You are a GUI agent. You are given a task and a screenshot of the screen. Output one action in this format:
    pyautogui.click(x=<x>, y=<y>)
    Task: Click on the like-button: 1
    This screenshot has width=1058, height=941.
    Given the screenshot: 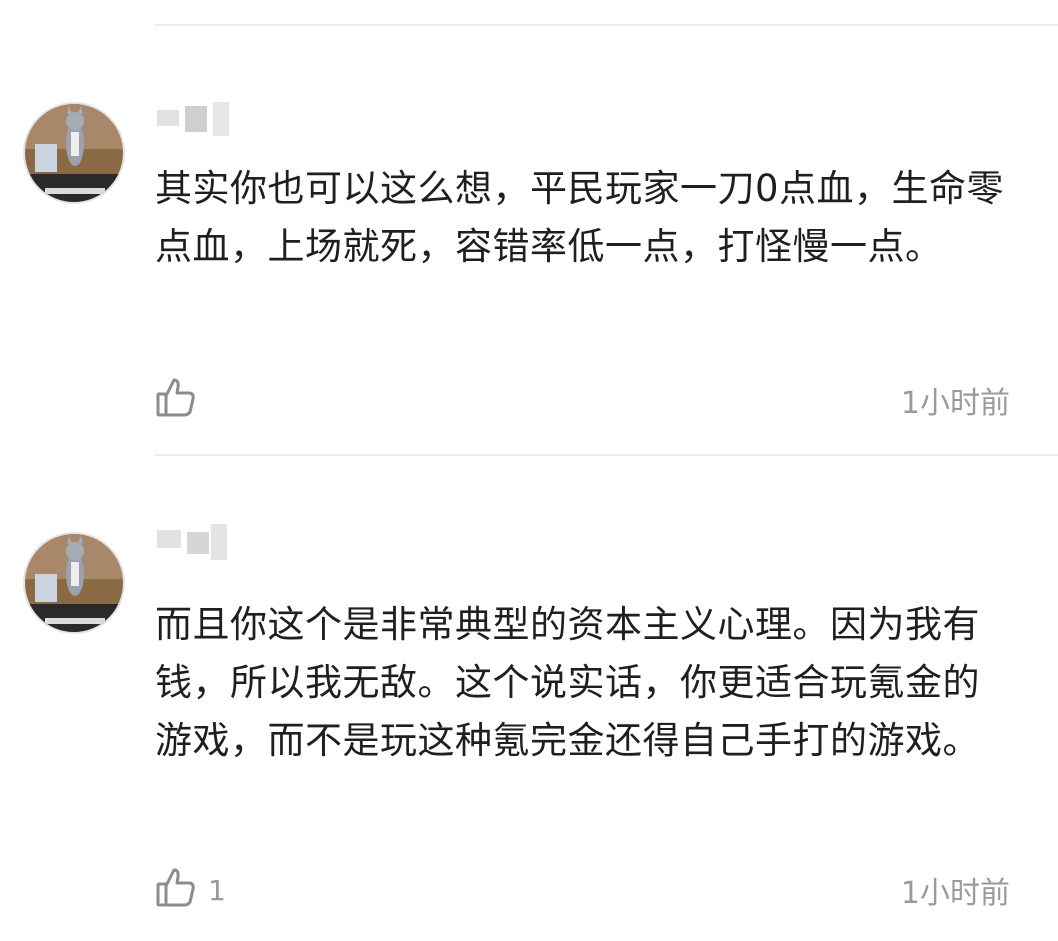 What is the action you would take?
    pyautogui.click(x=189, y=890)
    